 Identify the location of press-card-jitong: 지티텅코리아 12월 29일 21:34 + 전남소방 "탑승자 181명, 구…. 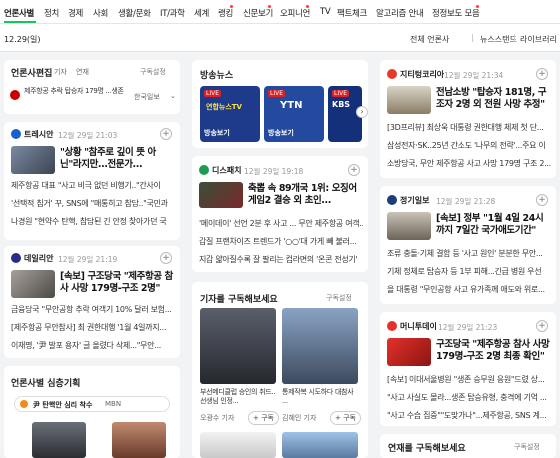
(468, 119).